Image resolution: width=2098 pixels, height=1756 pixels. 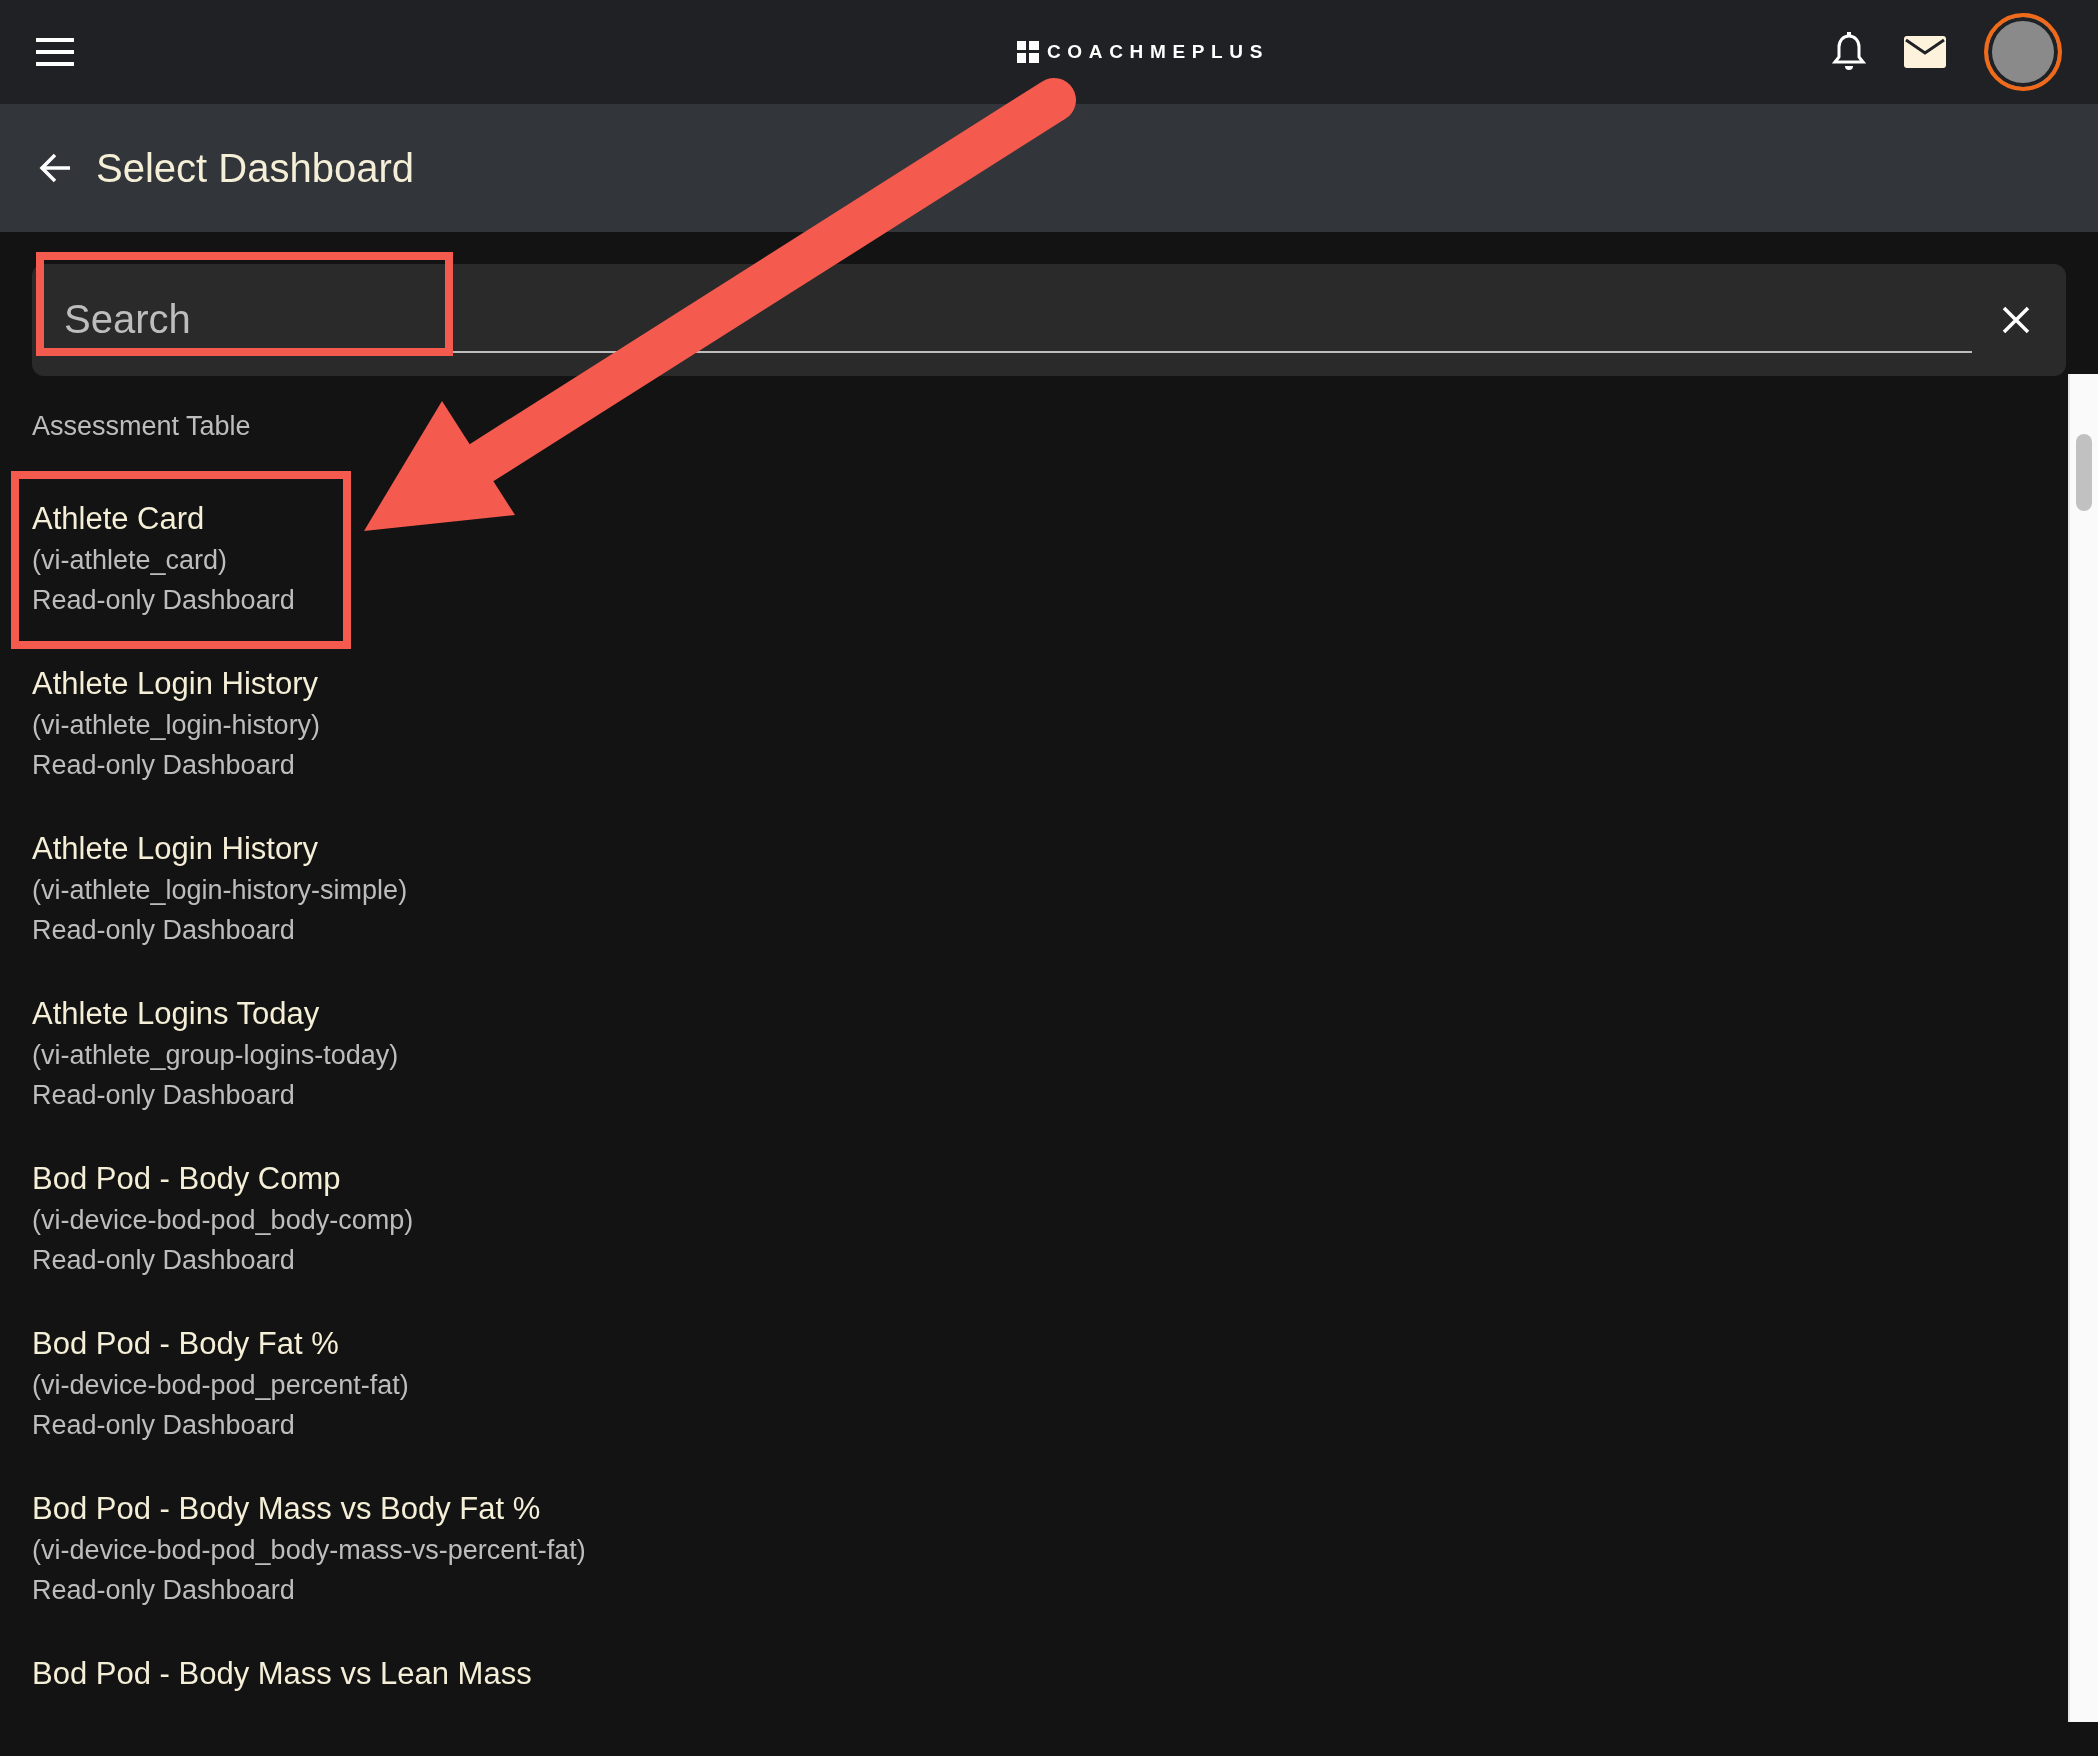 I want to click on logo-text: COACHMEPLUS, so click(x=1158, y=51).